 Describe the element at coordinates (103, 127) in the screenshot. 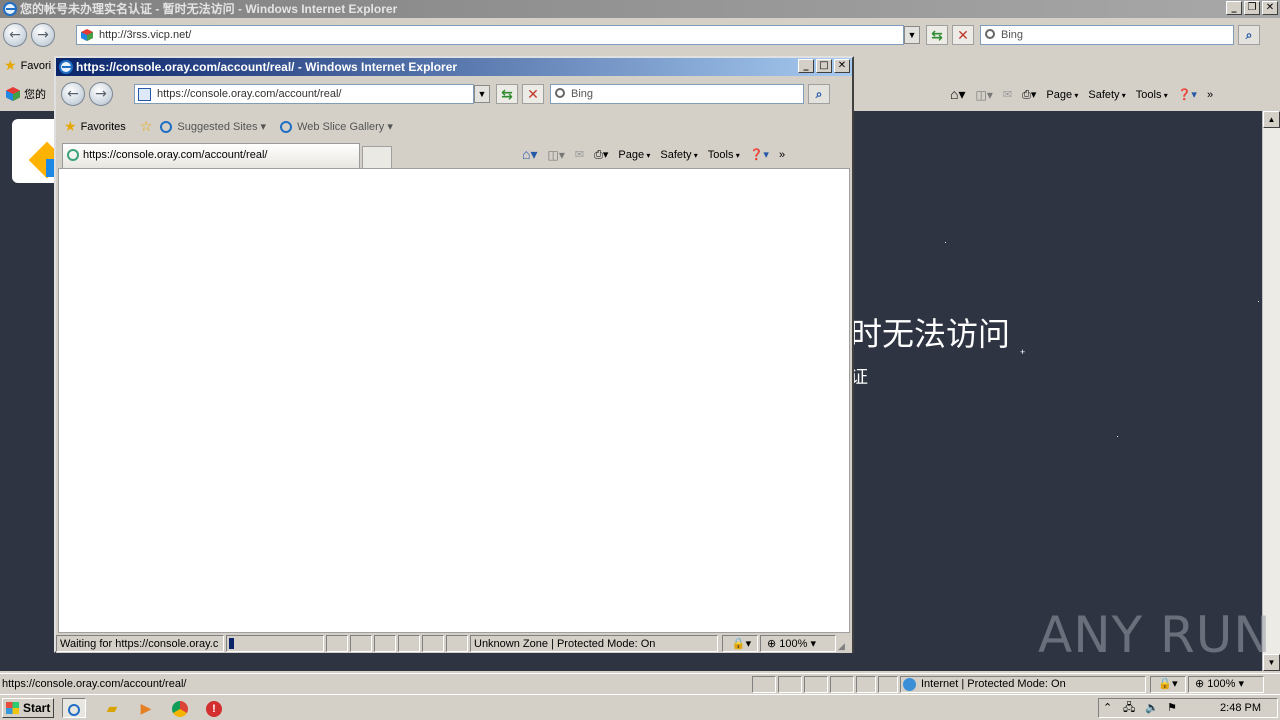

I see `fg-favorites-button: Favorites` at that location.